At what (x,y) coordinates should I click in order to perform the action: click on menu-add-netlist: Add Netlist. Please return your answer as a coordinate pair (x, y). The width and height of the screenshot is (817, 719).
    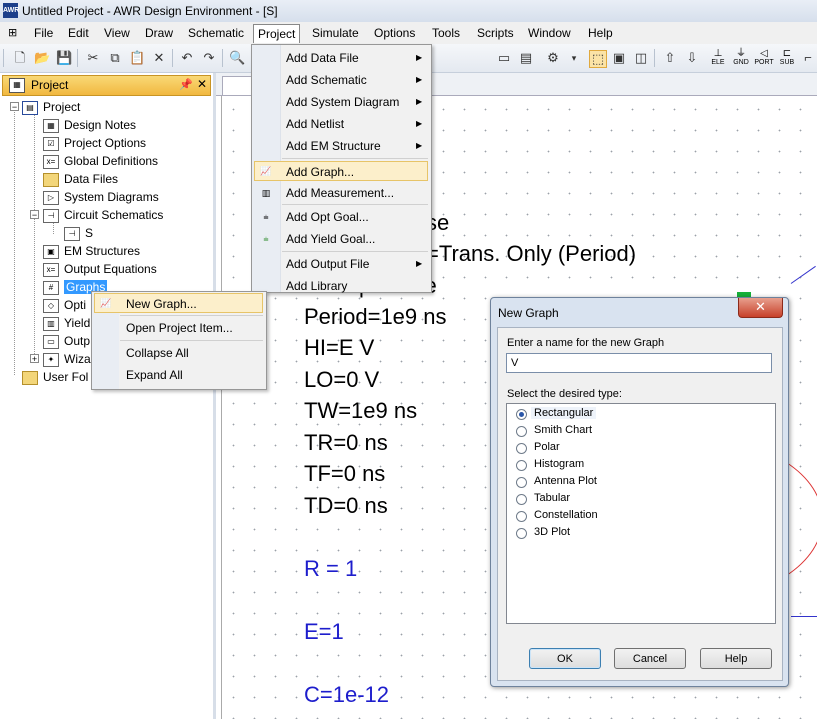
    Looking at the image, I should click on (315, 124).